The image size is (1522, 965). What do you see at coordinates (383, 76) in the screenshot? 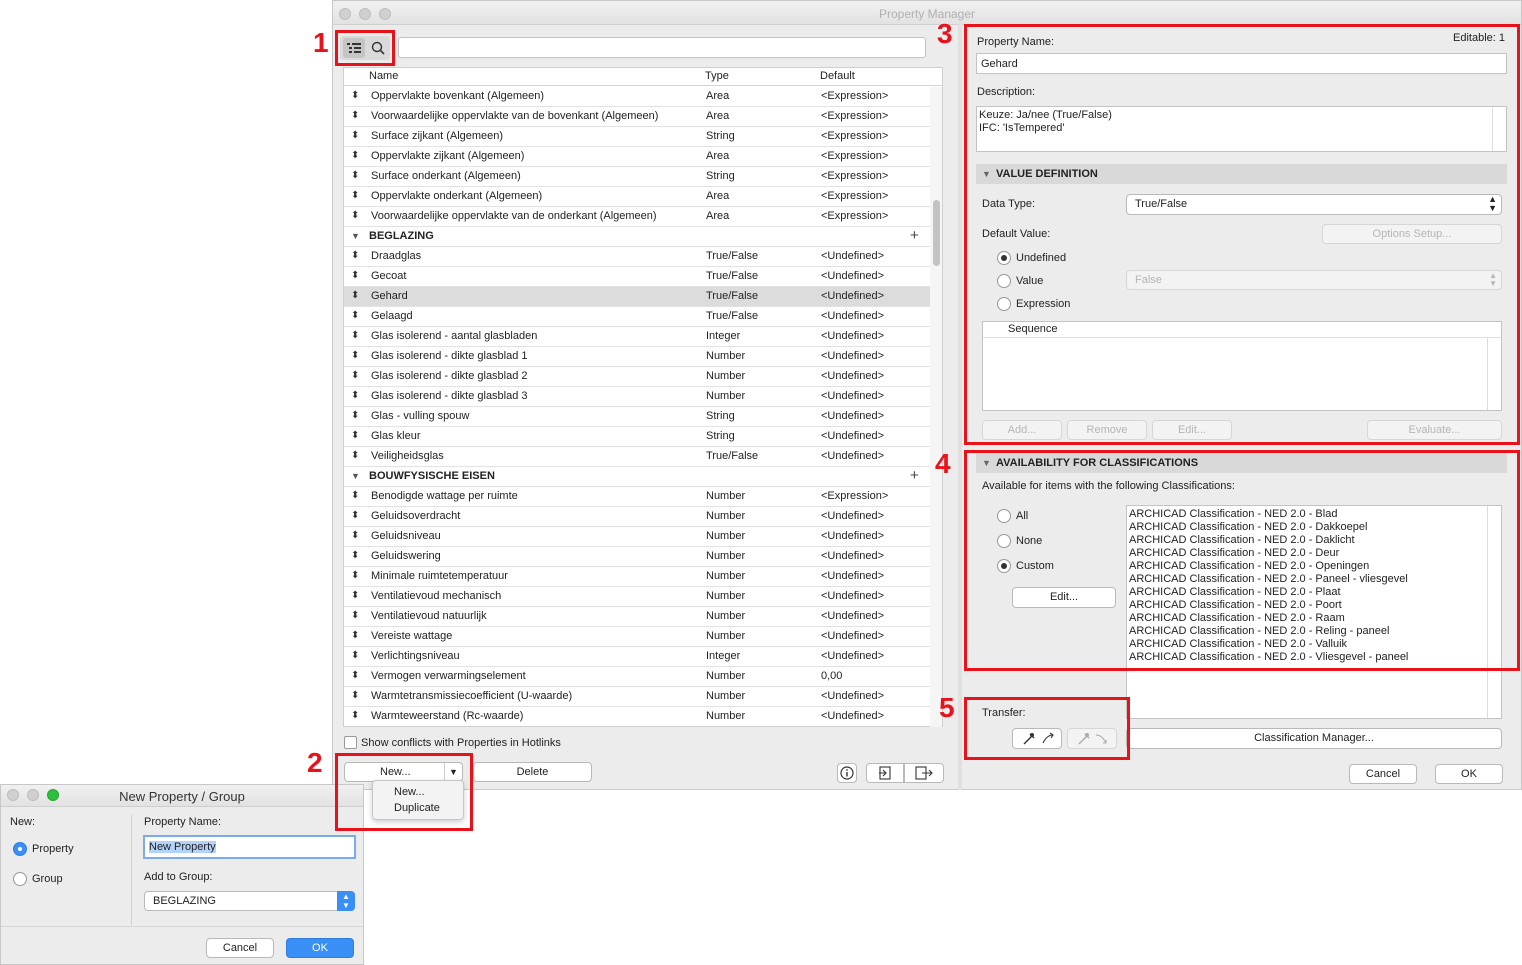
I see `column-name-header: Name` at bounding box center [383, 76].